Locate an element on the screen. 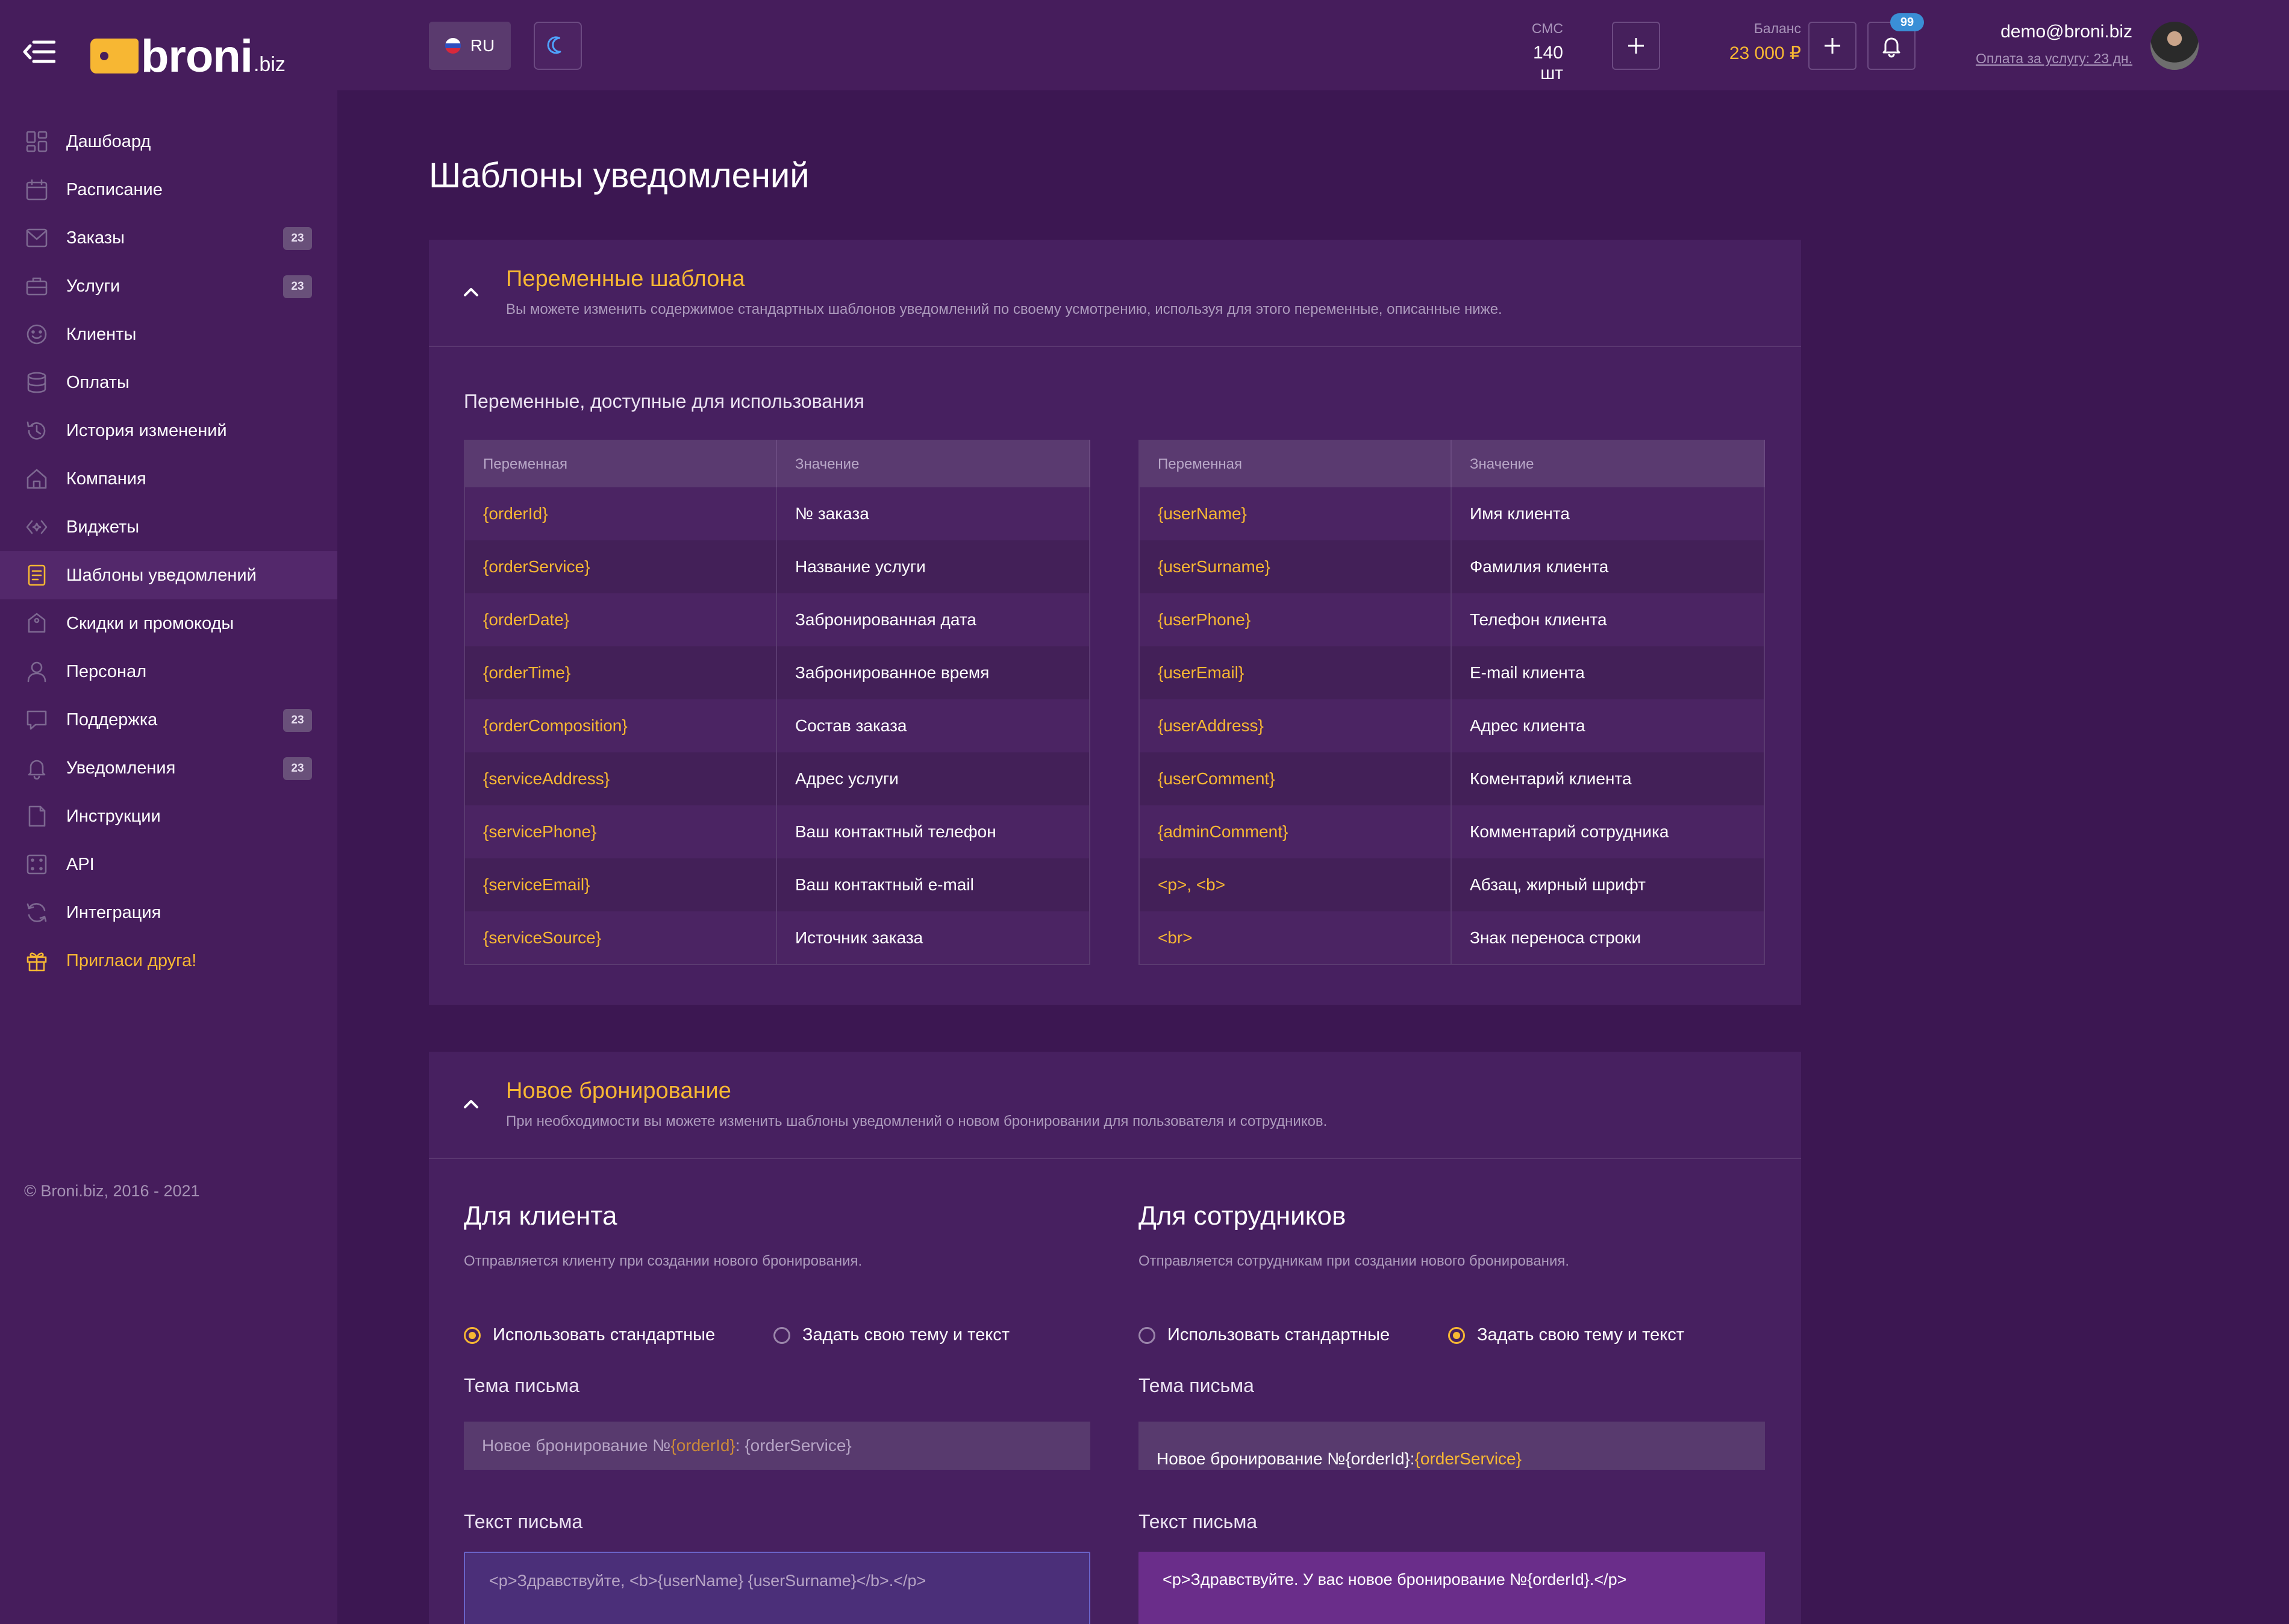  sidebar-item-label: Шаблоны уведомлений is located at coordinates (161, 575).